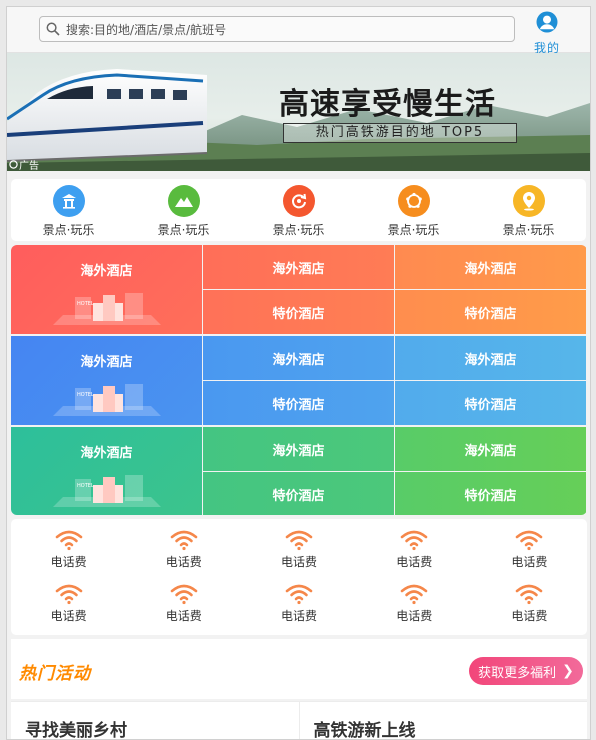 This screenshot has width=596, height=740. I want to click on quick-nav: 景点·玩乐 景点·玩乐 景点·玩乐 景点·玩乐 景点·玩乐, so click(298, 210).